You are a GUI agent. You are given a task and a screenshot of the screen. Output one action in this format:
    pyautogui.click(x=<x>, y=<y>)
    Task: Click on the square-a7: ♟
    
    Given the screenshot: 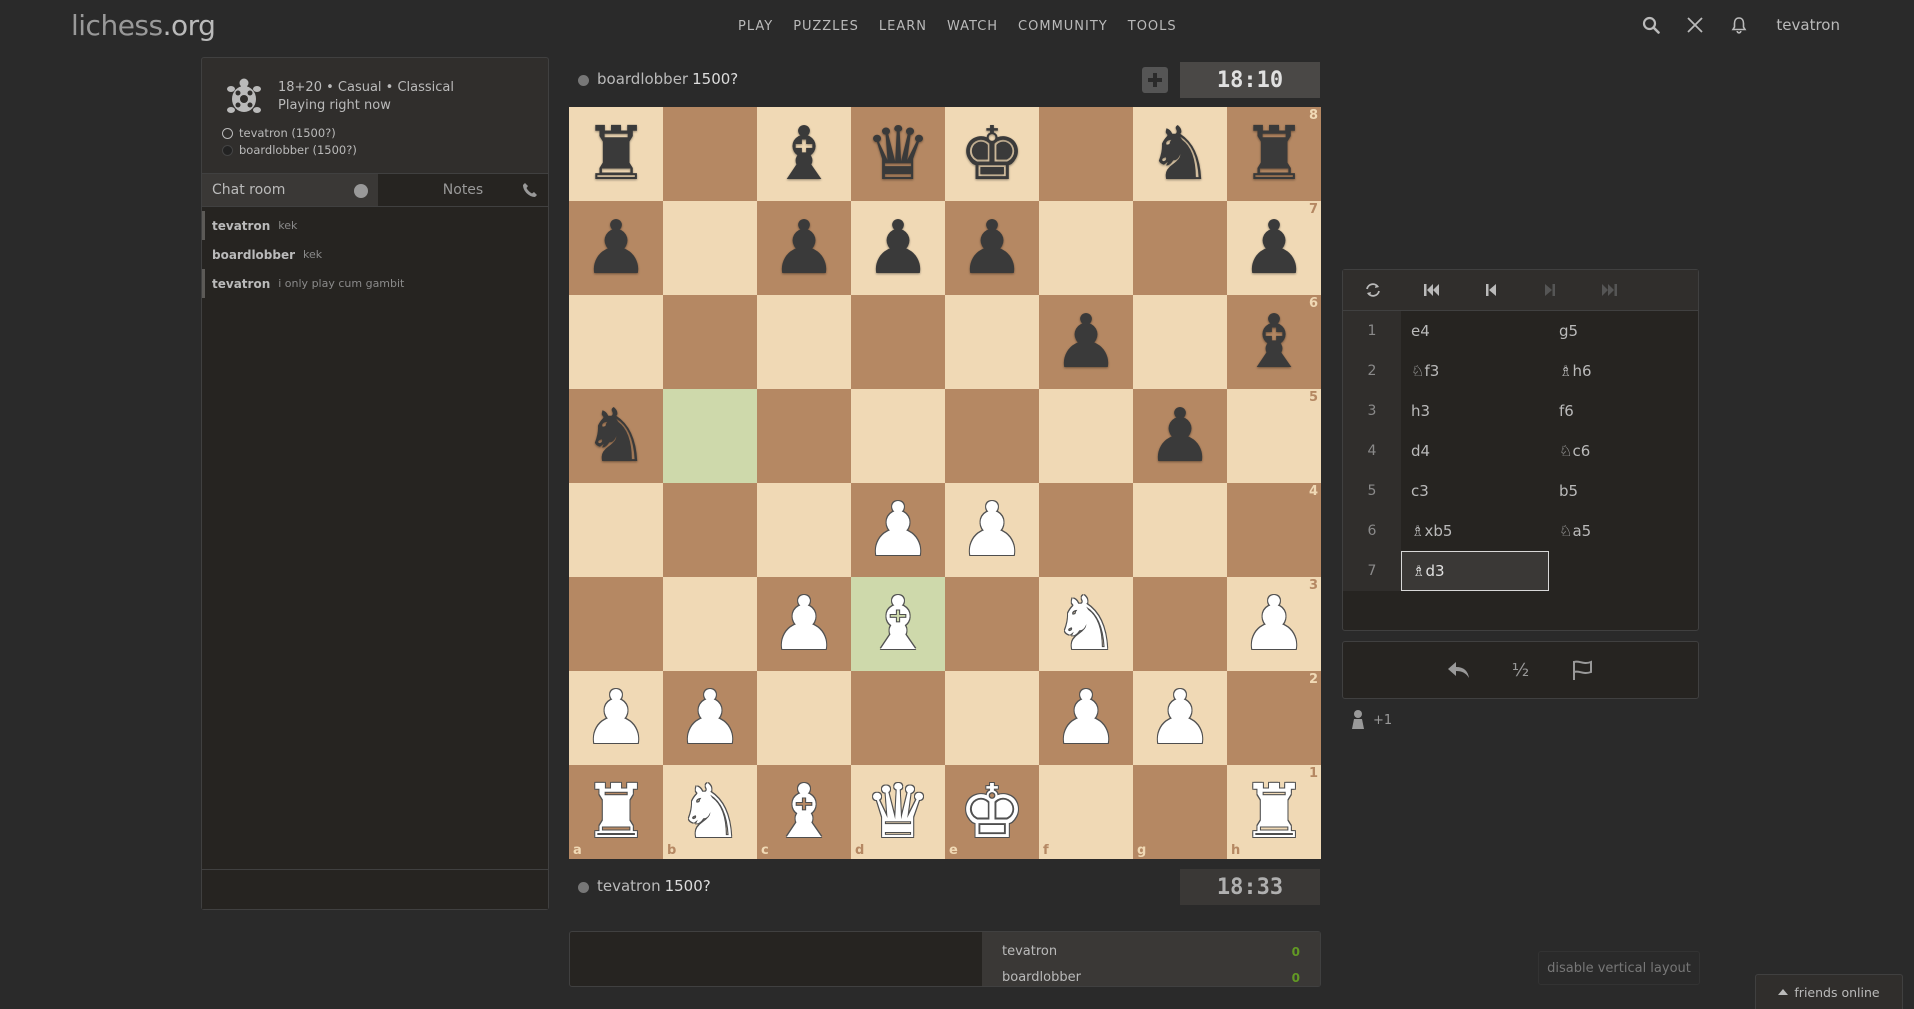 What is the action you would take?
    pyautogui.click(x=616, y=248)
    